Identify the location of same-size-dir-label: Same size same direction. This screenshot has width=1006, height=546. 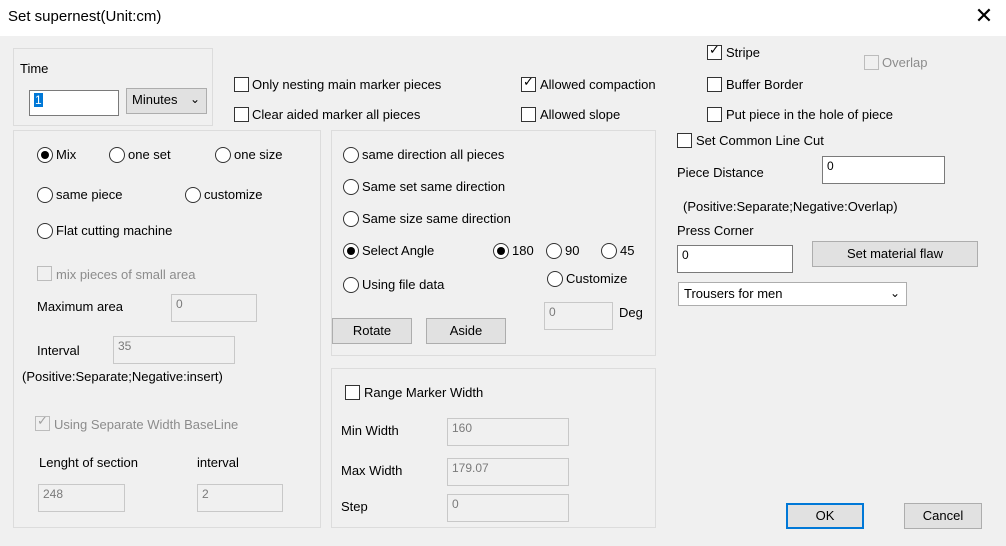
(436, 218).